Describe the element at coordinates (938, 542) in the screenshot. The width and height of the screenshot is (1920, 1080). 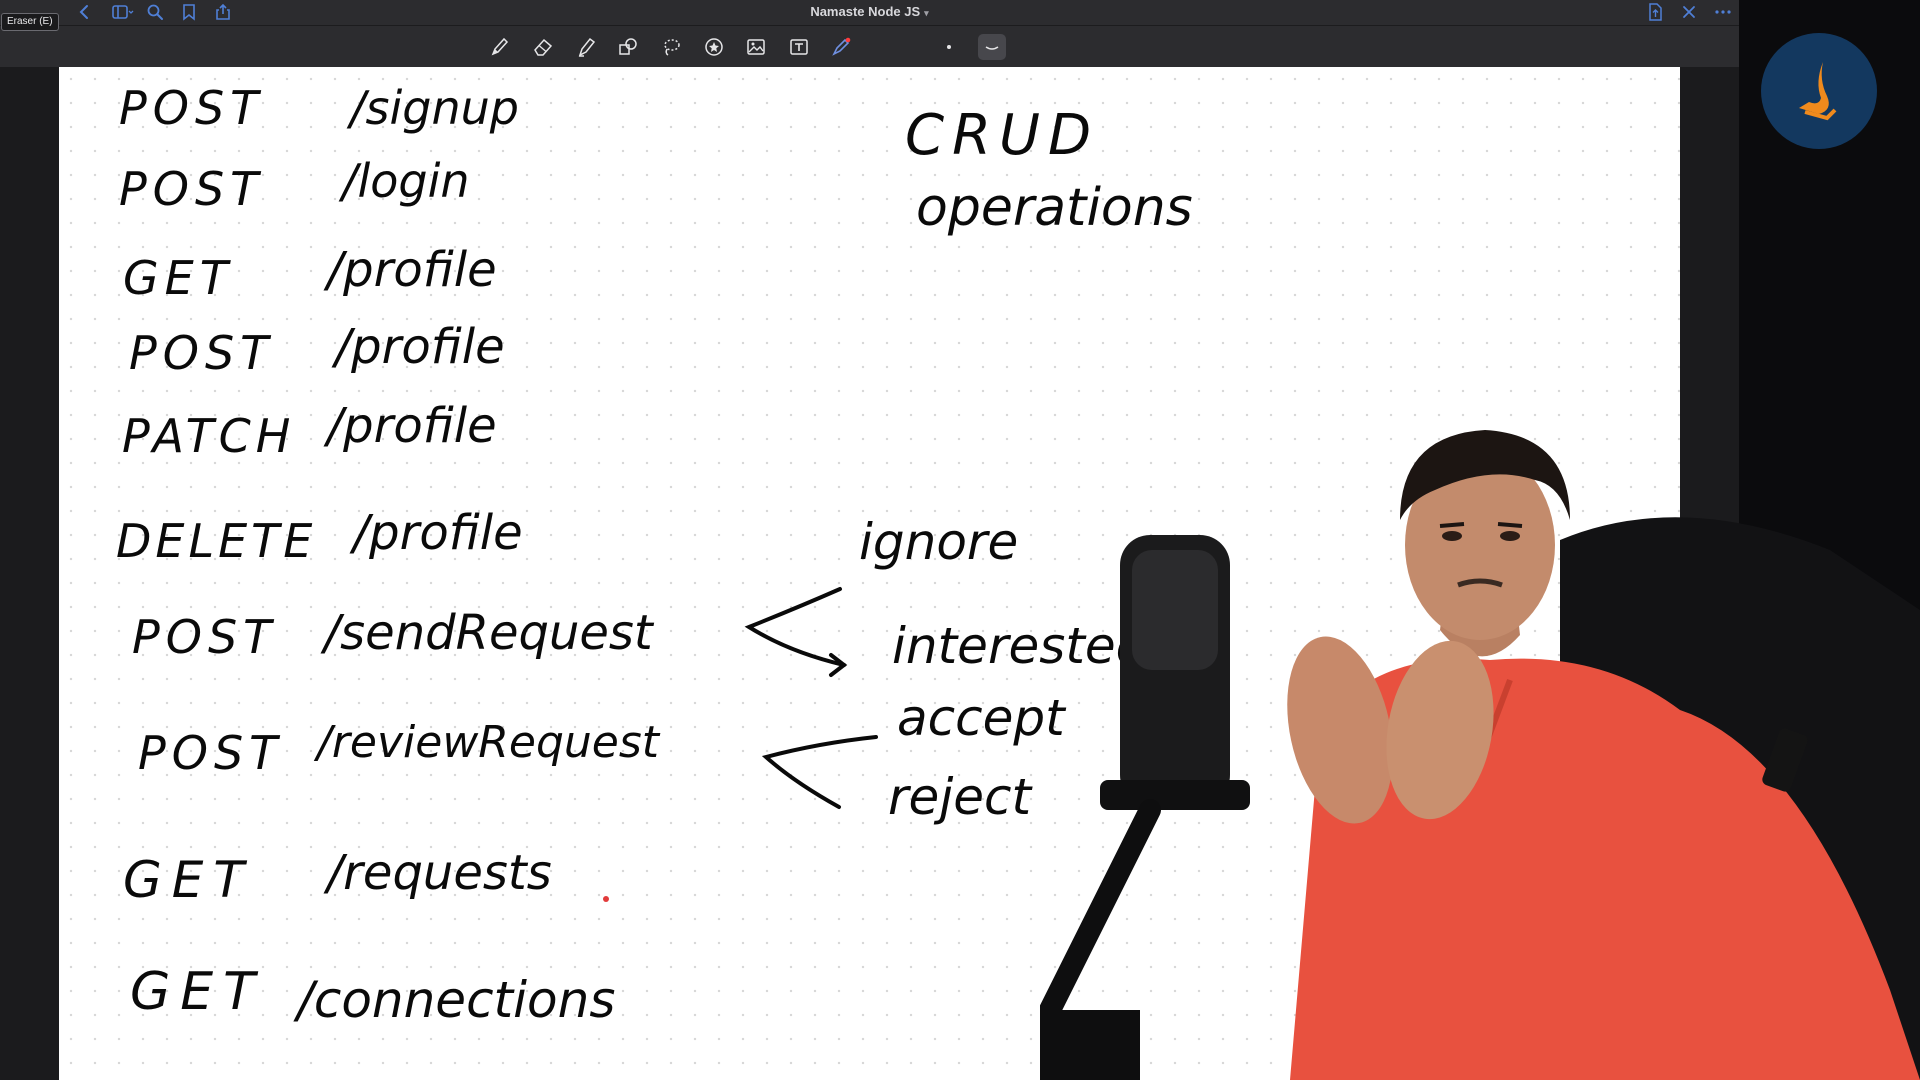
I see `option-ignore: ignore` at that location.